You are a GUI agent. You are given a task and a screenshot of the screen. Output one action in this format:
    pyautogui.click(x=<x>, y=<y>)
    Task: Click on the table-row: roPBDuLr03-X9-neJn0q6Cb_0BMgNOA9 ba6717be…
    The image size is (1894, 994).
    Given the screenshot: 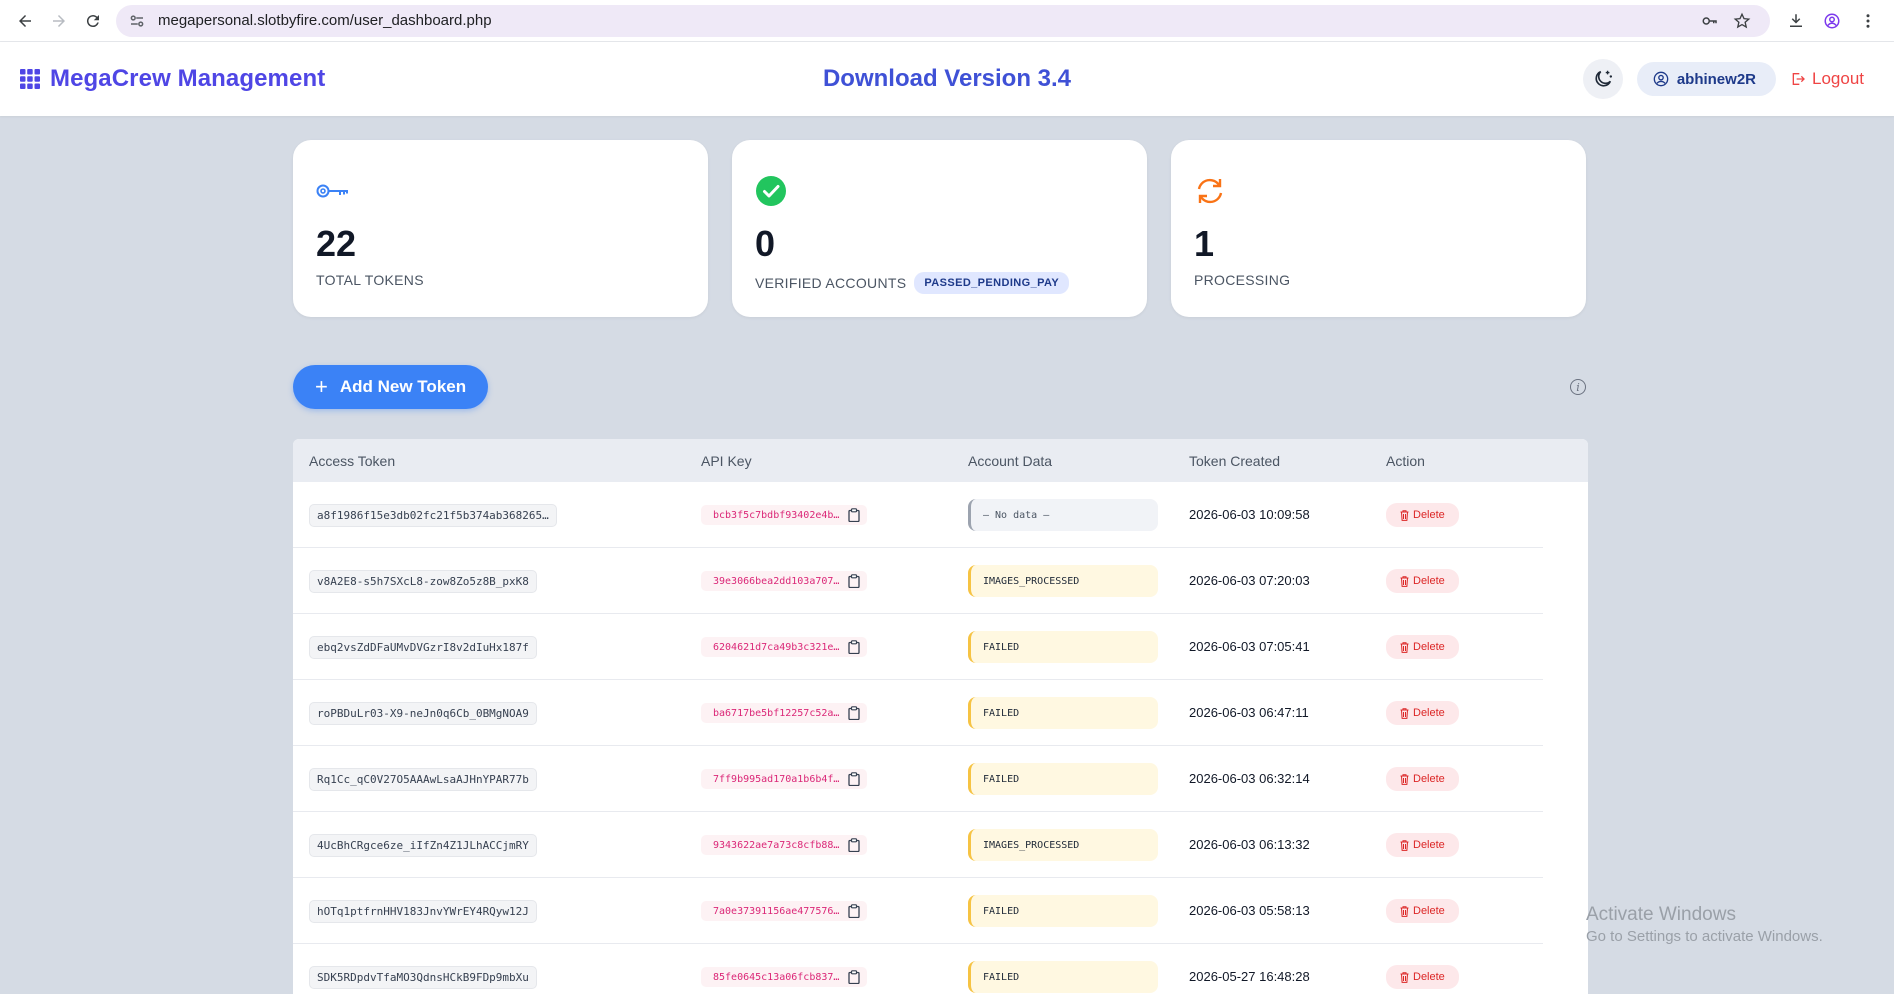 What is the action you would take?
    pyautogui.click(x=940, y=713)
    